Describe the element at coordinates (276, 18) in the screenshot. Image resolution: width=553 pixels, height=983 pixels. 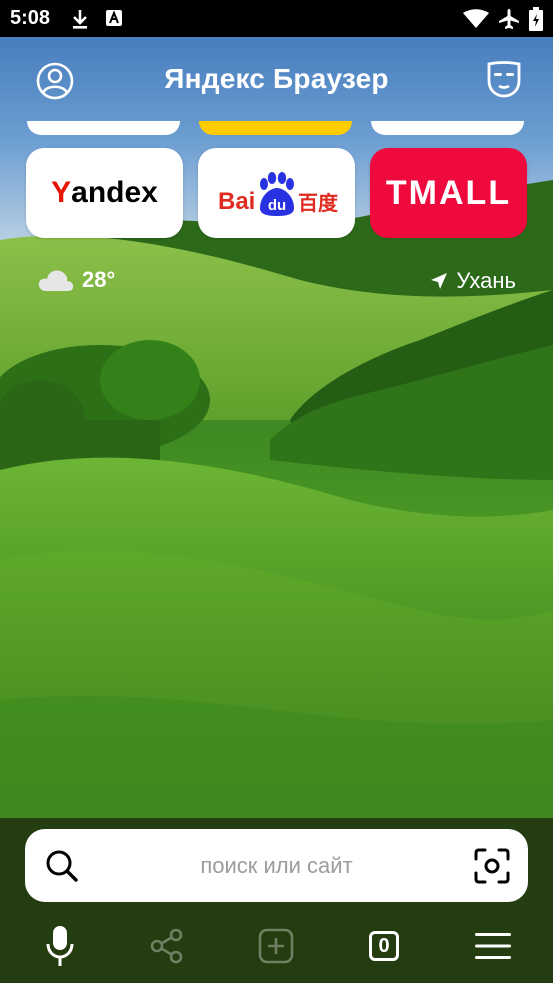
I see `status-bar: 5:08` at that location.